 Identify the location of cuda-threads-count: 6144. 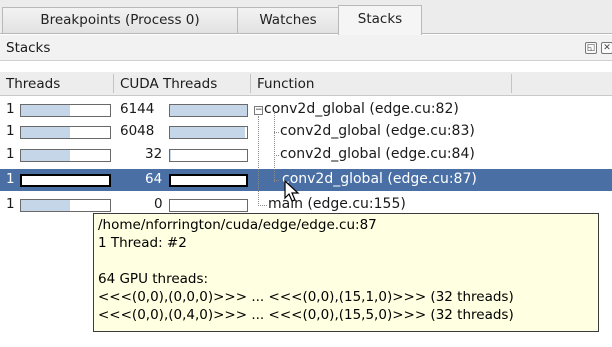
(137, 109).